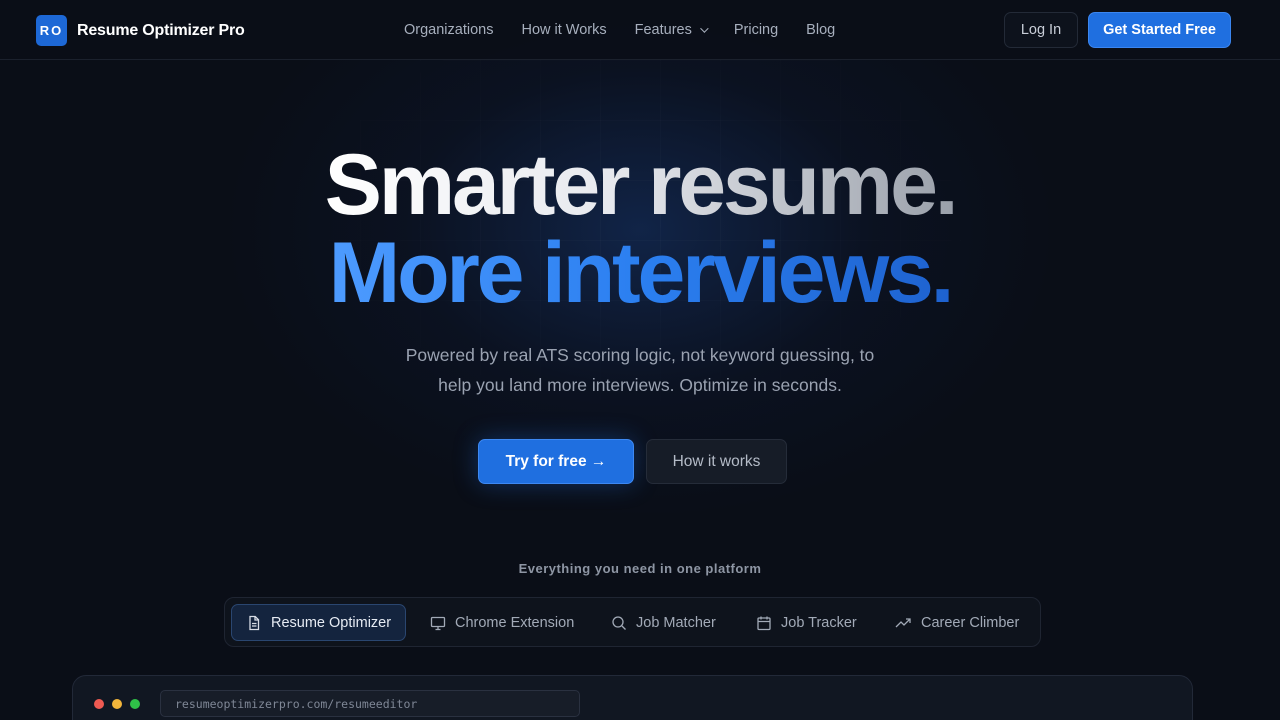 The height and width of the screenshot is (720, 1280). Describe the element at coordinates (51, 30) in the screenshot. I see `logo-icon: RO` at that location.